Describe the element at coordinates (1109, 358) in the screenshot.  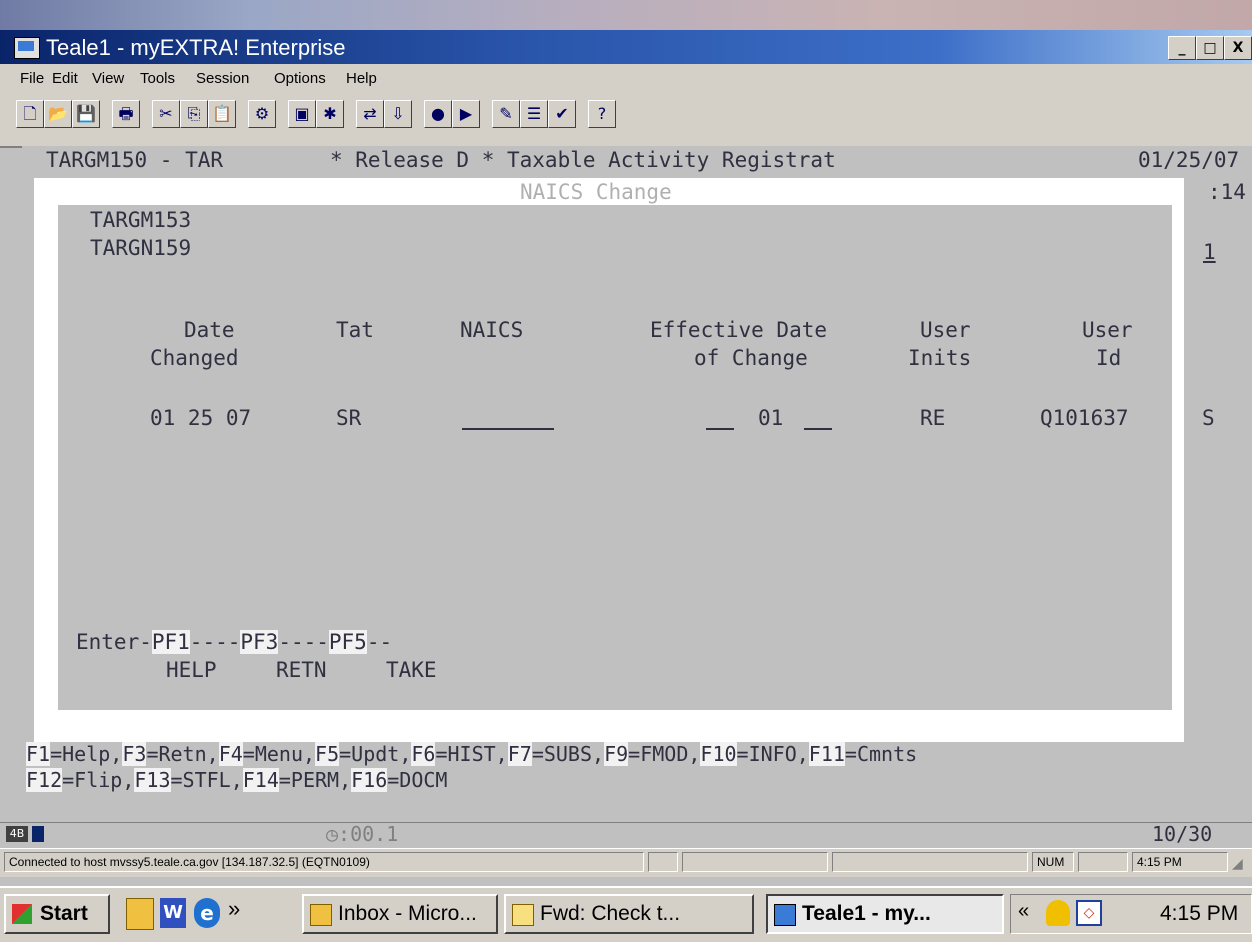
I see `col-userid-line2: Id` at that location.